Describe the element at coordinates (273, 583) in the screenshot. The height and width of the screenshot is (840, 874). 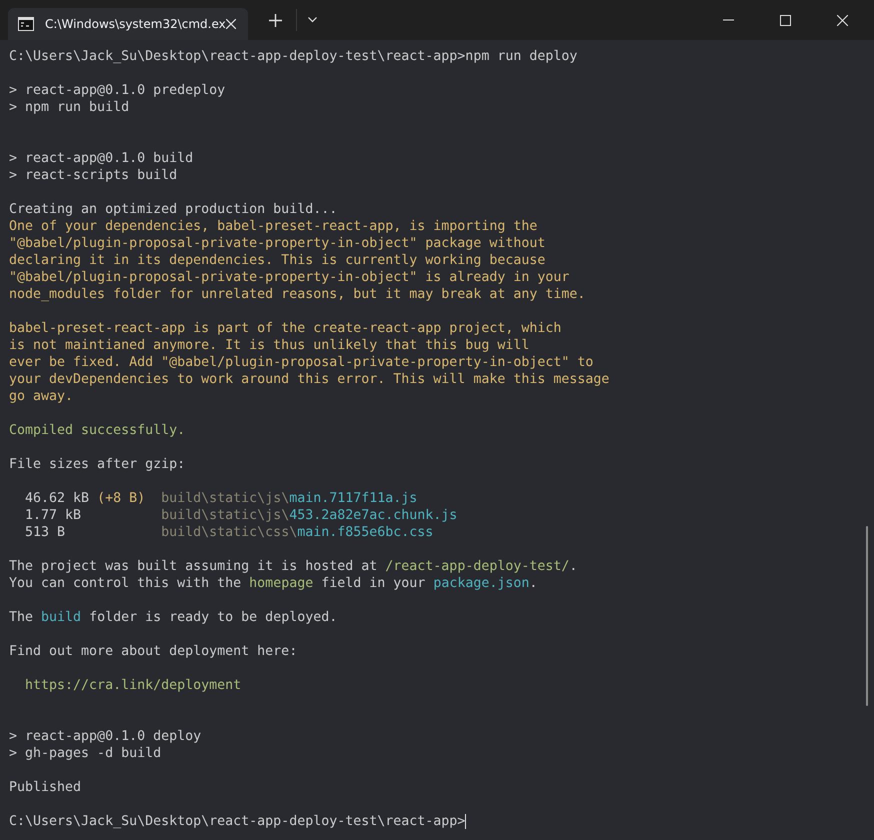
I see `terminal-line: You can control this with the homepage field in your package.json.` at that location.